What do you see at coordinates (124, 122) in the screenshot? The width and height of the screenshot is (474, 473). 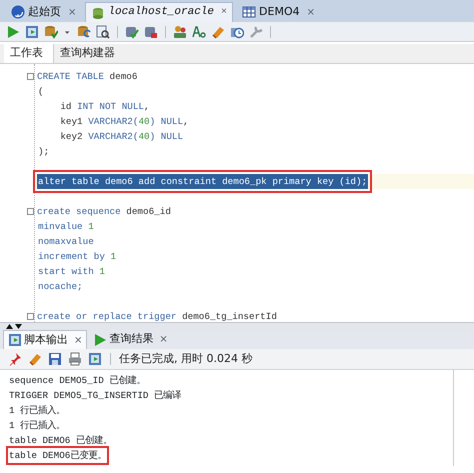 I see `code-line: key1 VARCHAR2(40) NULL,` at bounding box center [124, 122].